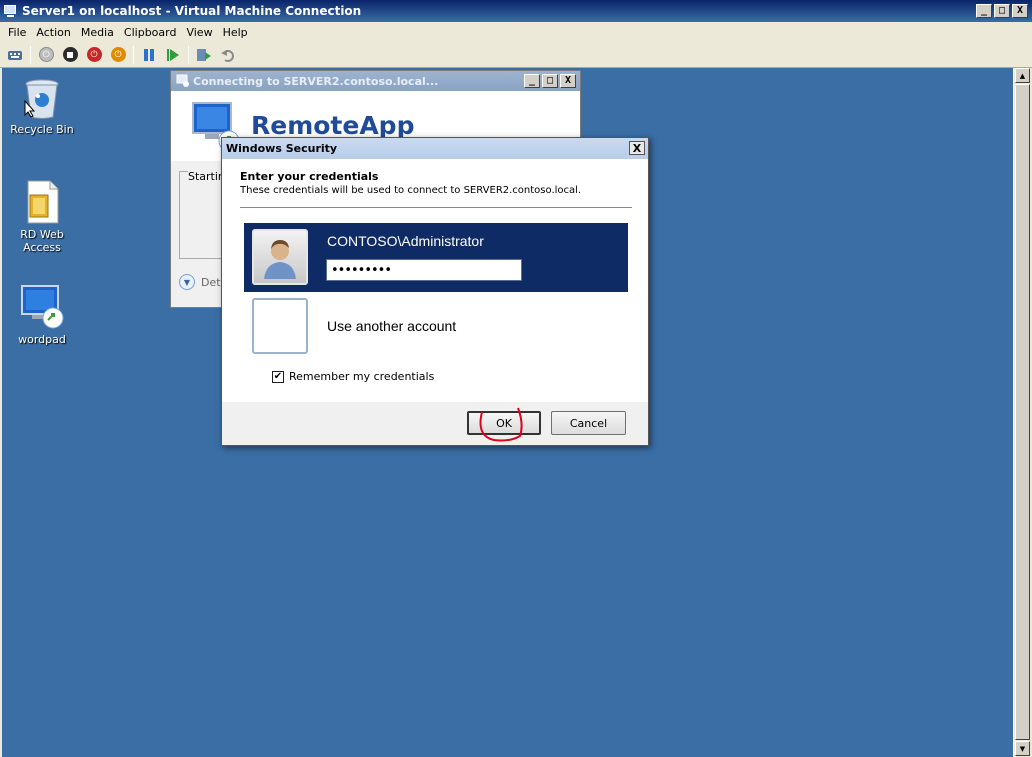 This screenshot has height=757, width=1032. What do you see at coordinates (53, 32) in the screenshot?
I see `menu-action: Action` at bounding box center [53, 32].